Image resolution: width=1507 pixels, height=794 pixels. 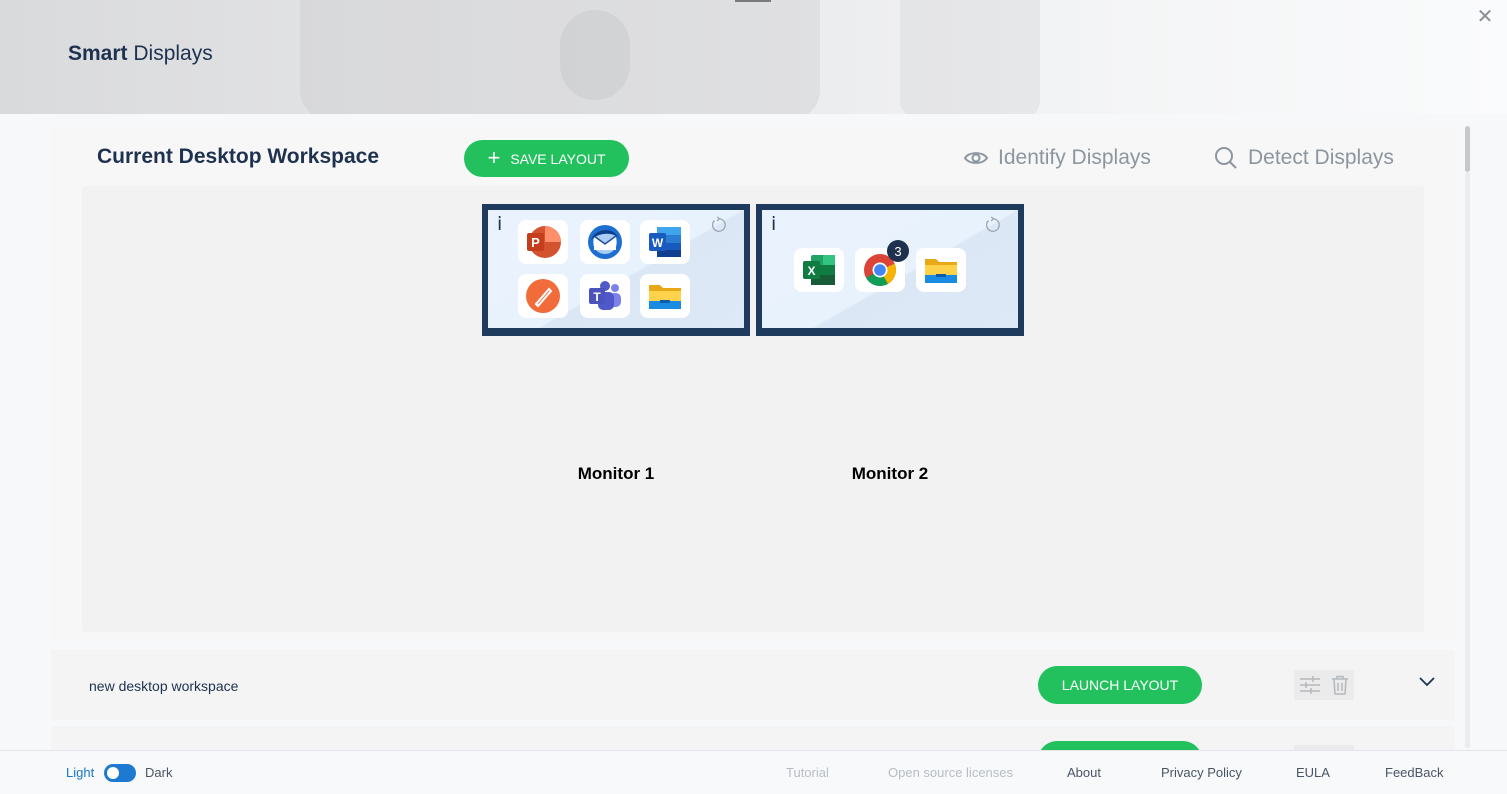 I want to click on monitor-2: i X 3, so click(x=890, y=270).